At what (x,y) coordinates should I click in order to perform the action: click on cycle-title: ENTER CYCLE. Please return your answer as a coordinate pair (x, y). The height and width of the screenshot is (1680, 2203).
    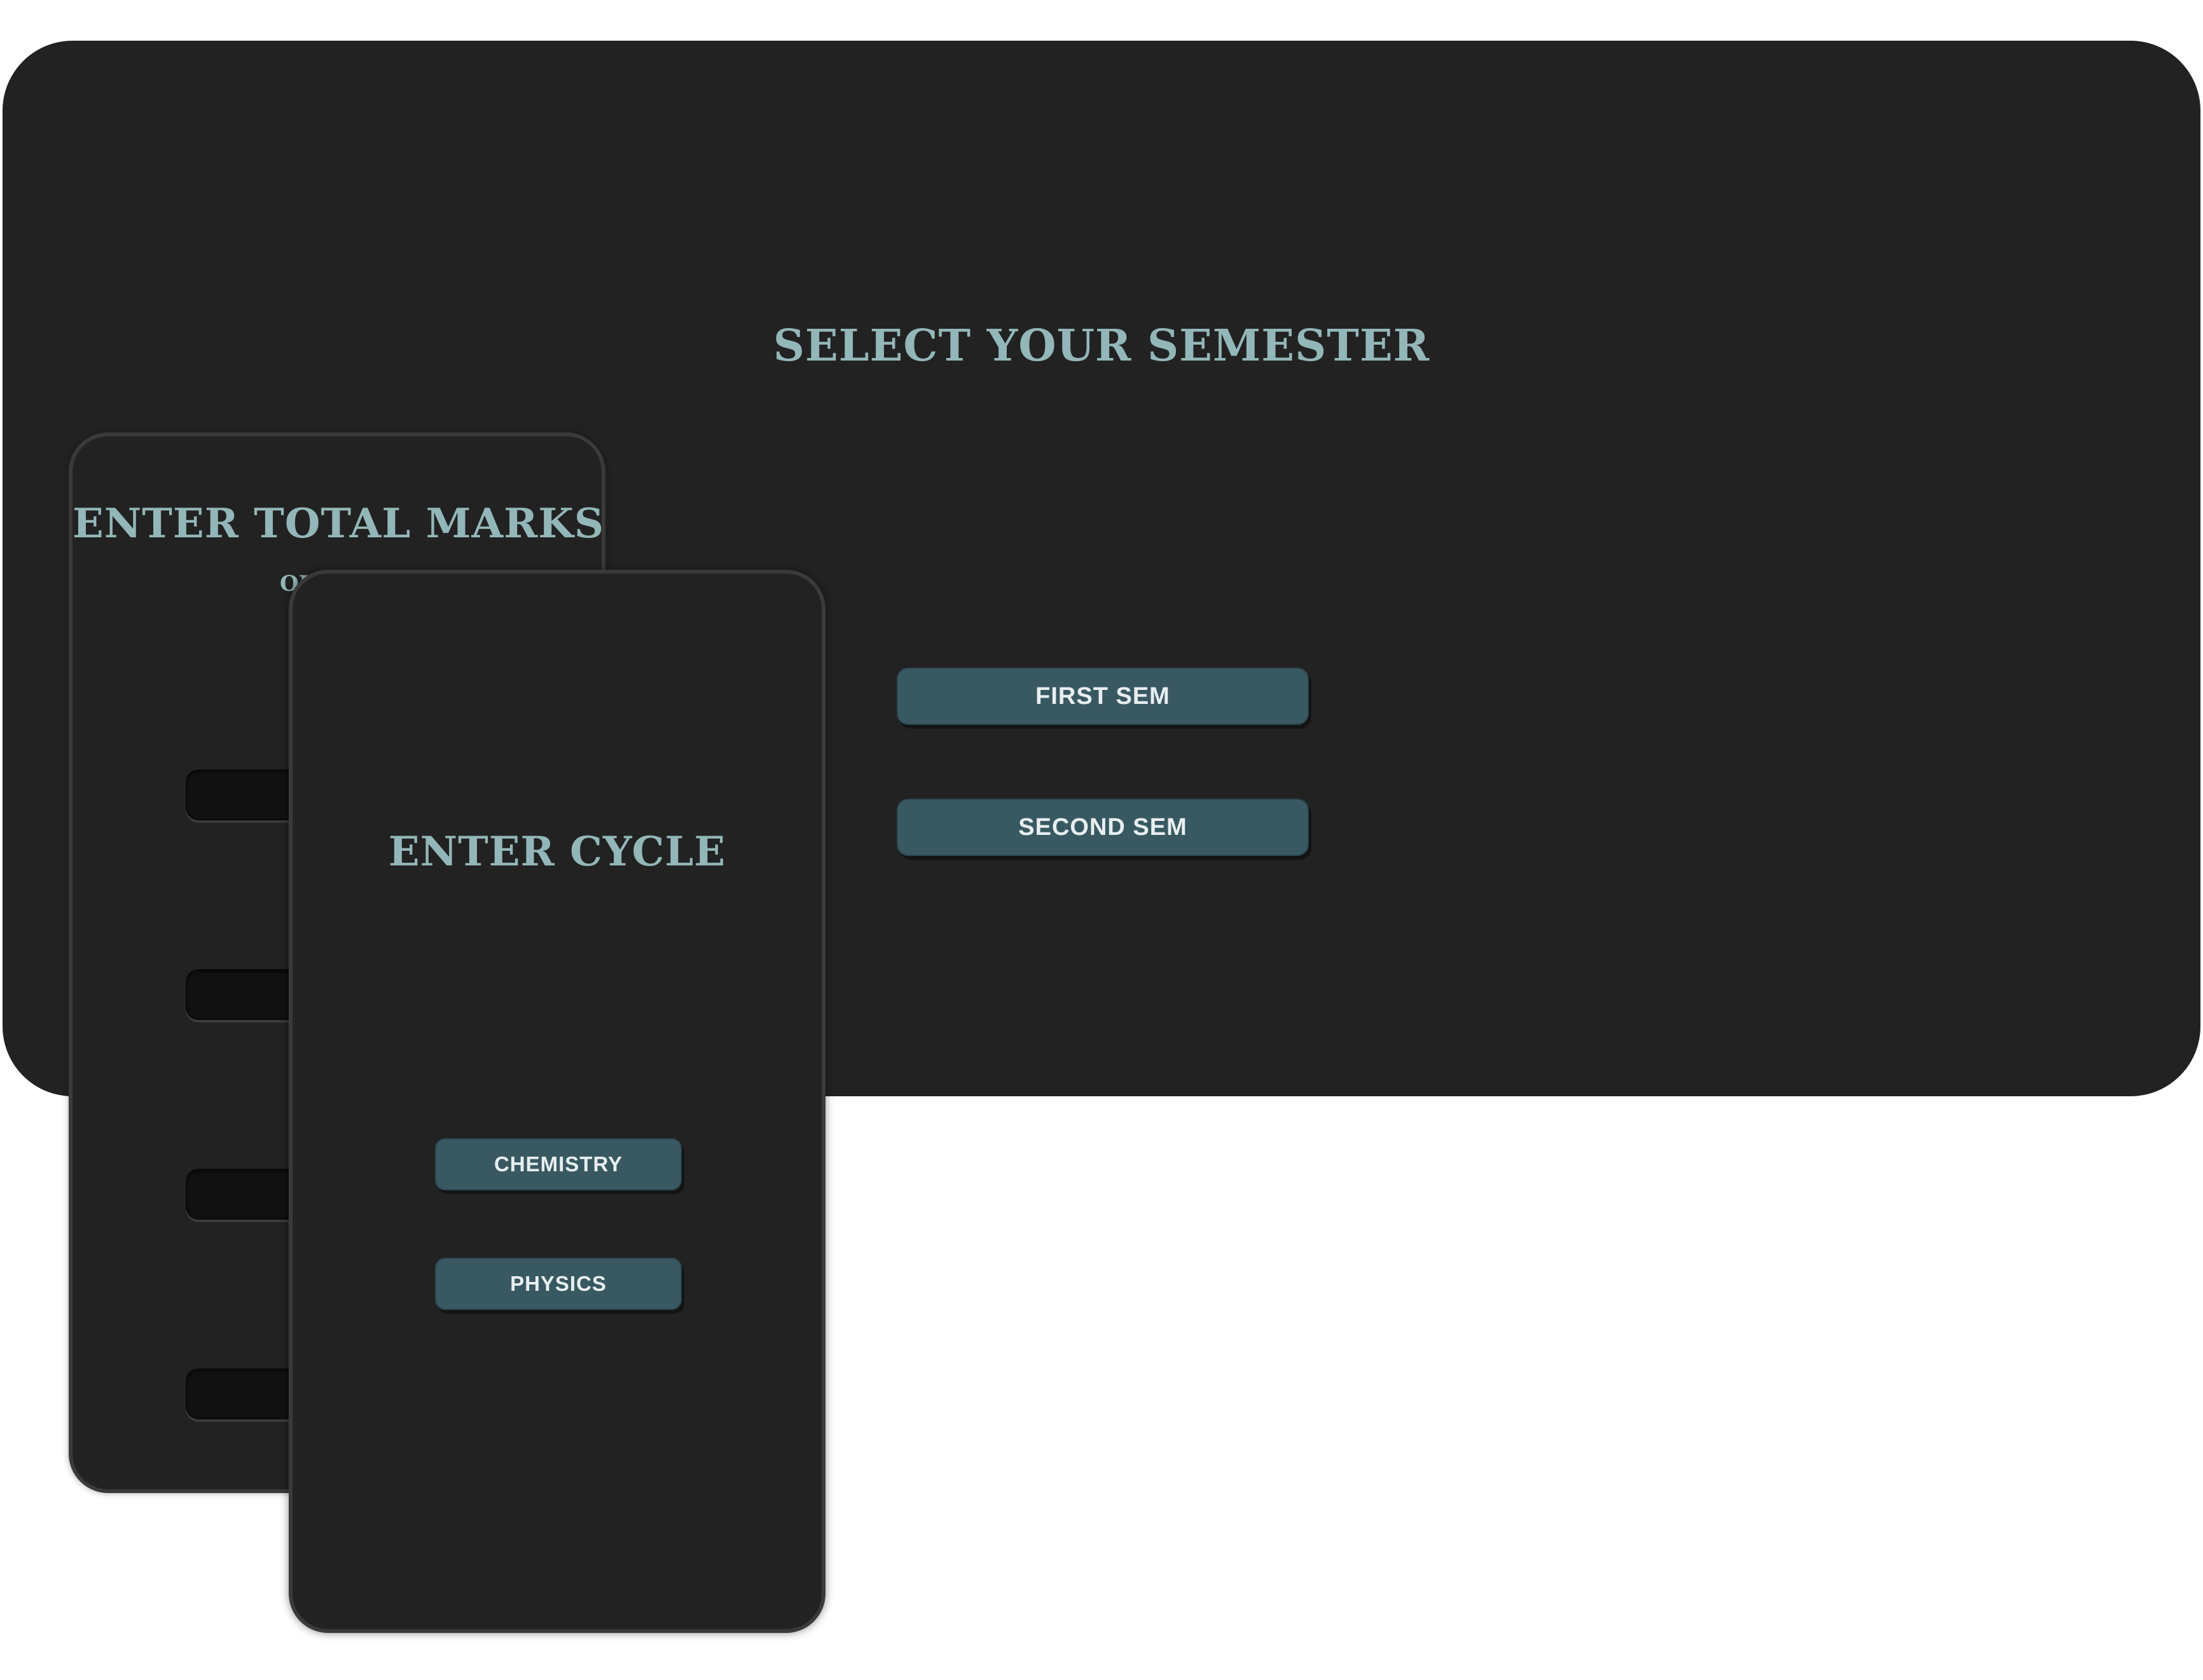
    Looking at the image, I should click on (557, 852).